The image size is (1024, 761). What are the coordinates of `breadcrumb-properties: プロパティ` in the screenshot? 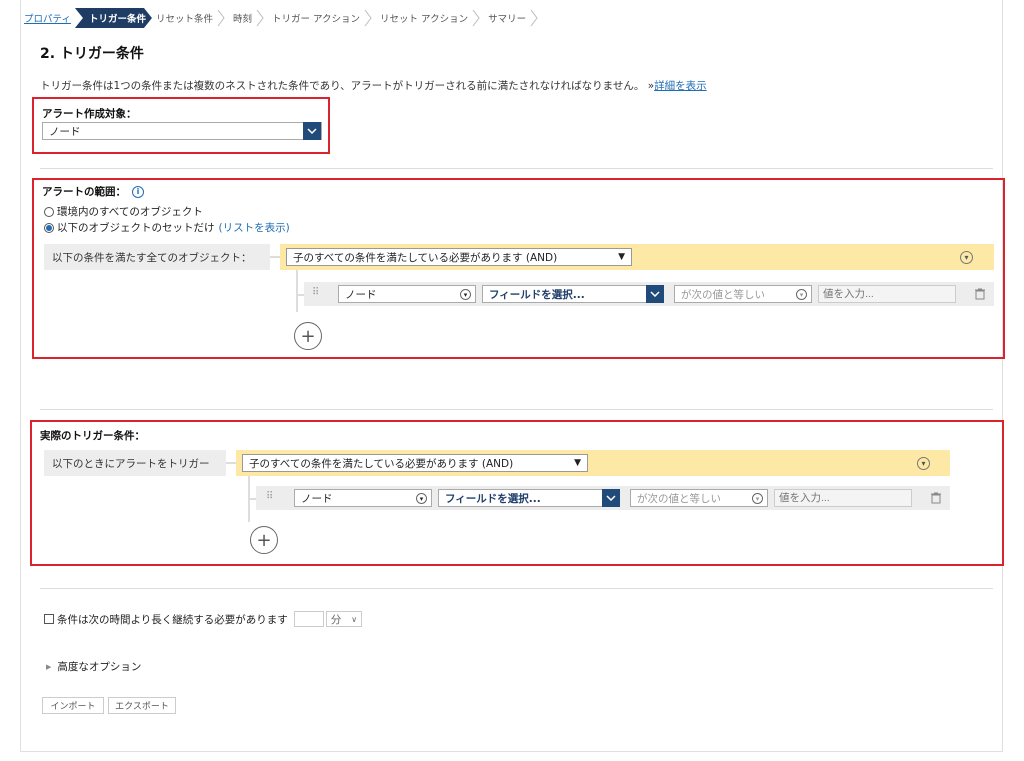 It's located at (47, 18).